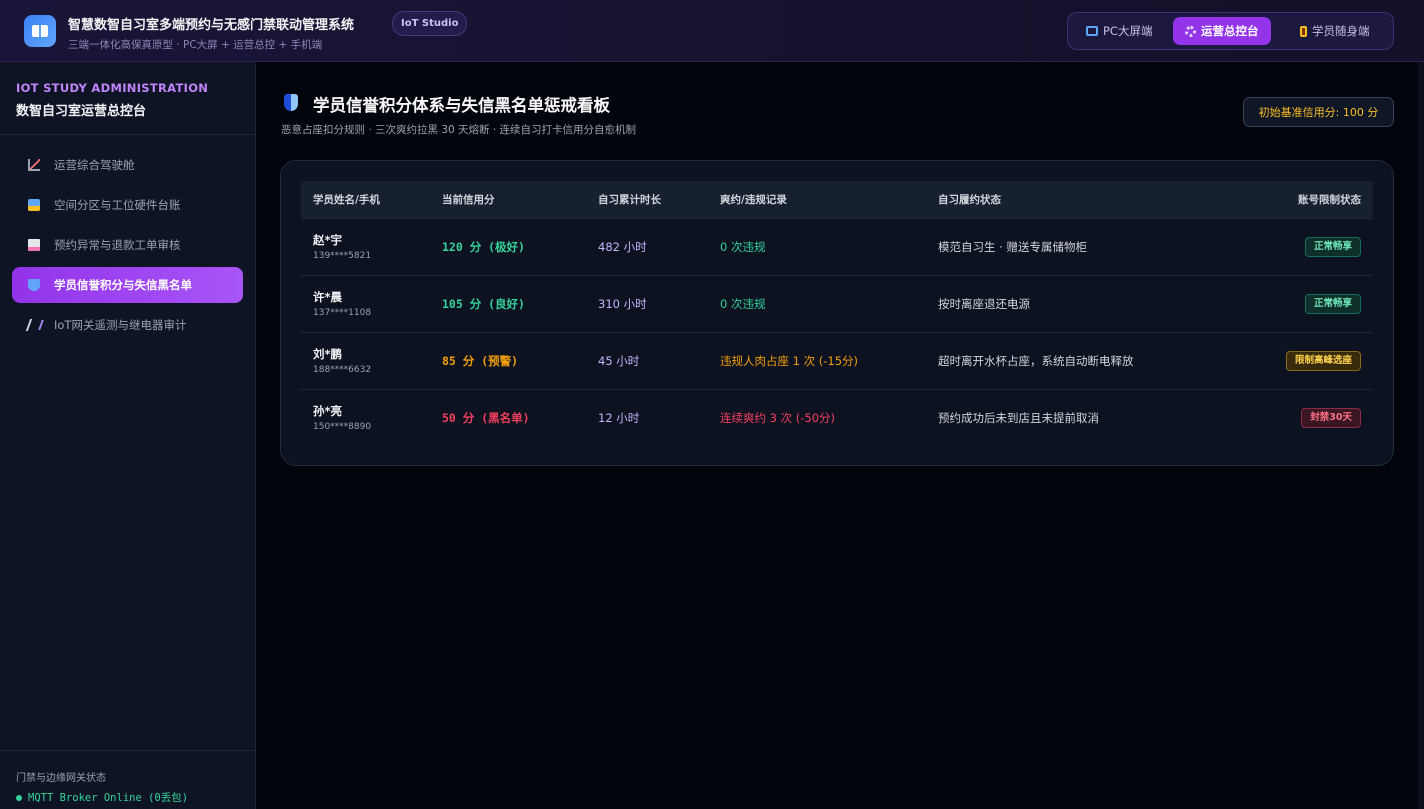  I want to click on monitor-icon, so click(1092, 31).